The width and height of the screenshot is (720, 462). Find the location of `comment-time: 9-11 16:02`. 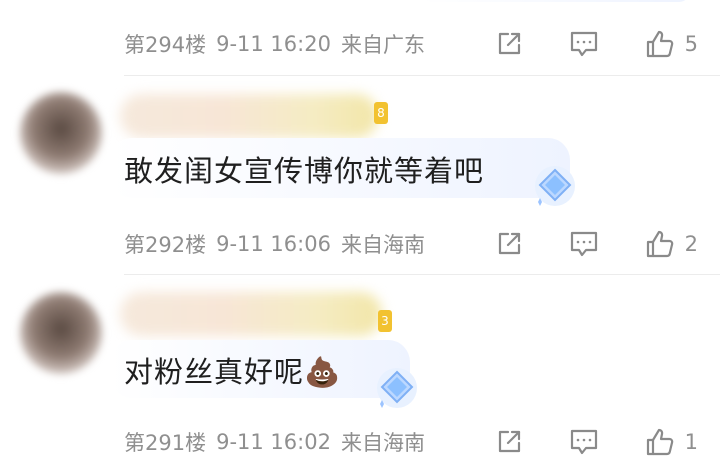

comment-time: 9-11 16:02 is located at coordinates (273, 442).